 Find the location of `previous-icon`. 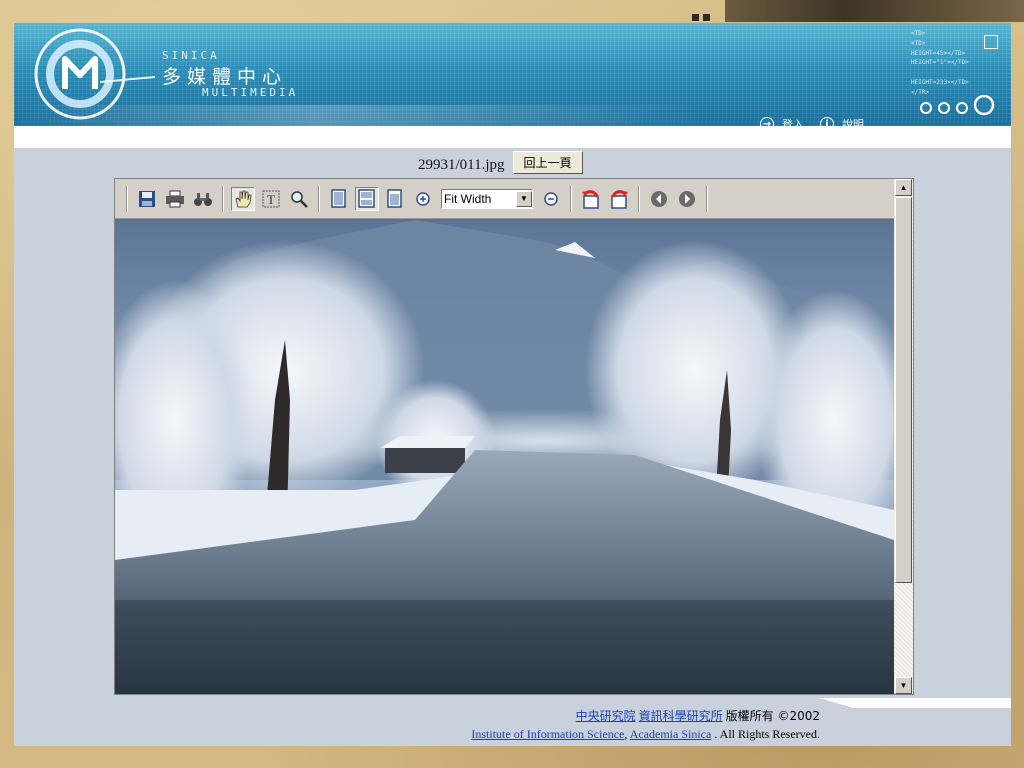

previous-icon is located at coordinates (659, 199).